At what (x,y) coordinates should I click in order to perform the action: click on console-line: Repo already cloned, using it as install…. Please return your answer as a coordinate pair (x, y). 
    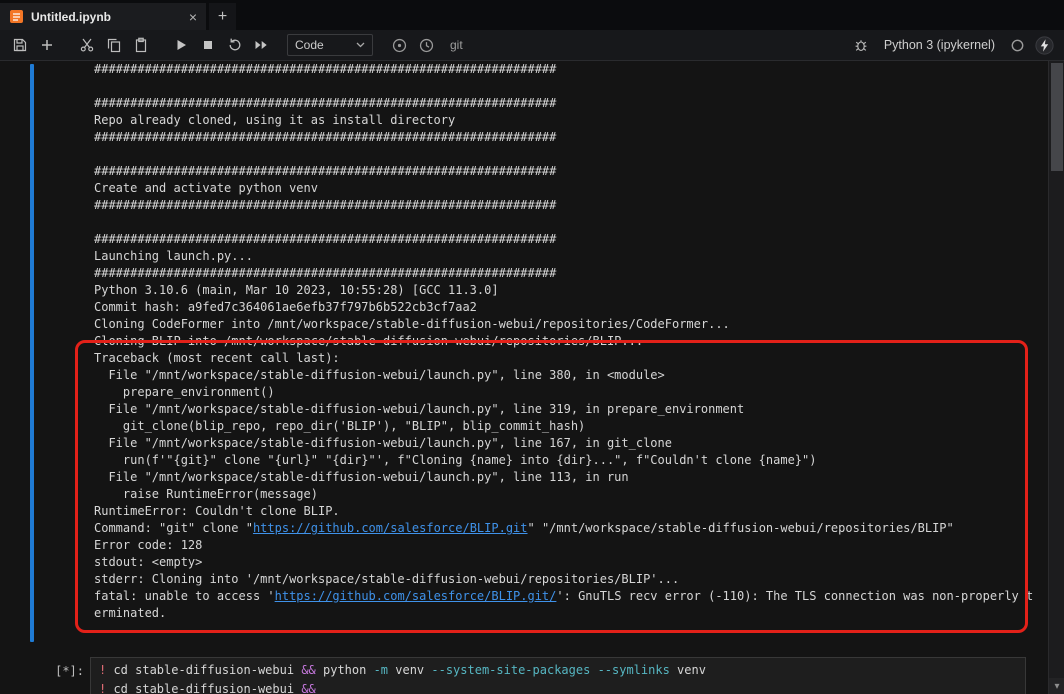
    Looking at the image, I should click on (563, 120).